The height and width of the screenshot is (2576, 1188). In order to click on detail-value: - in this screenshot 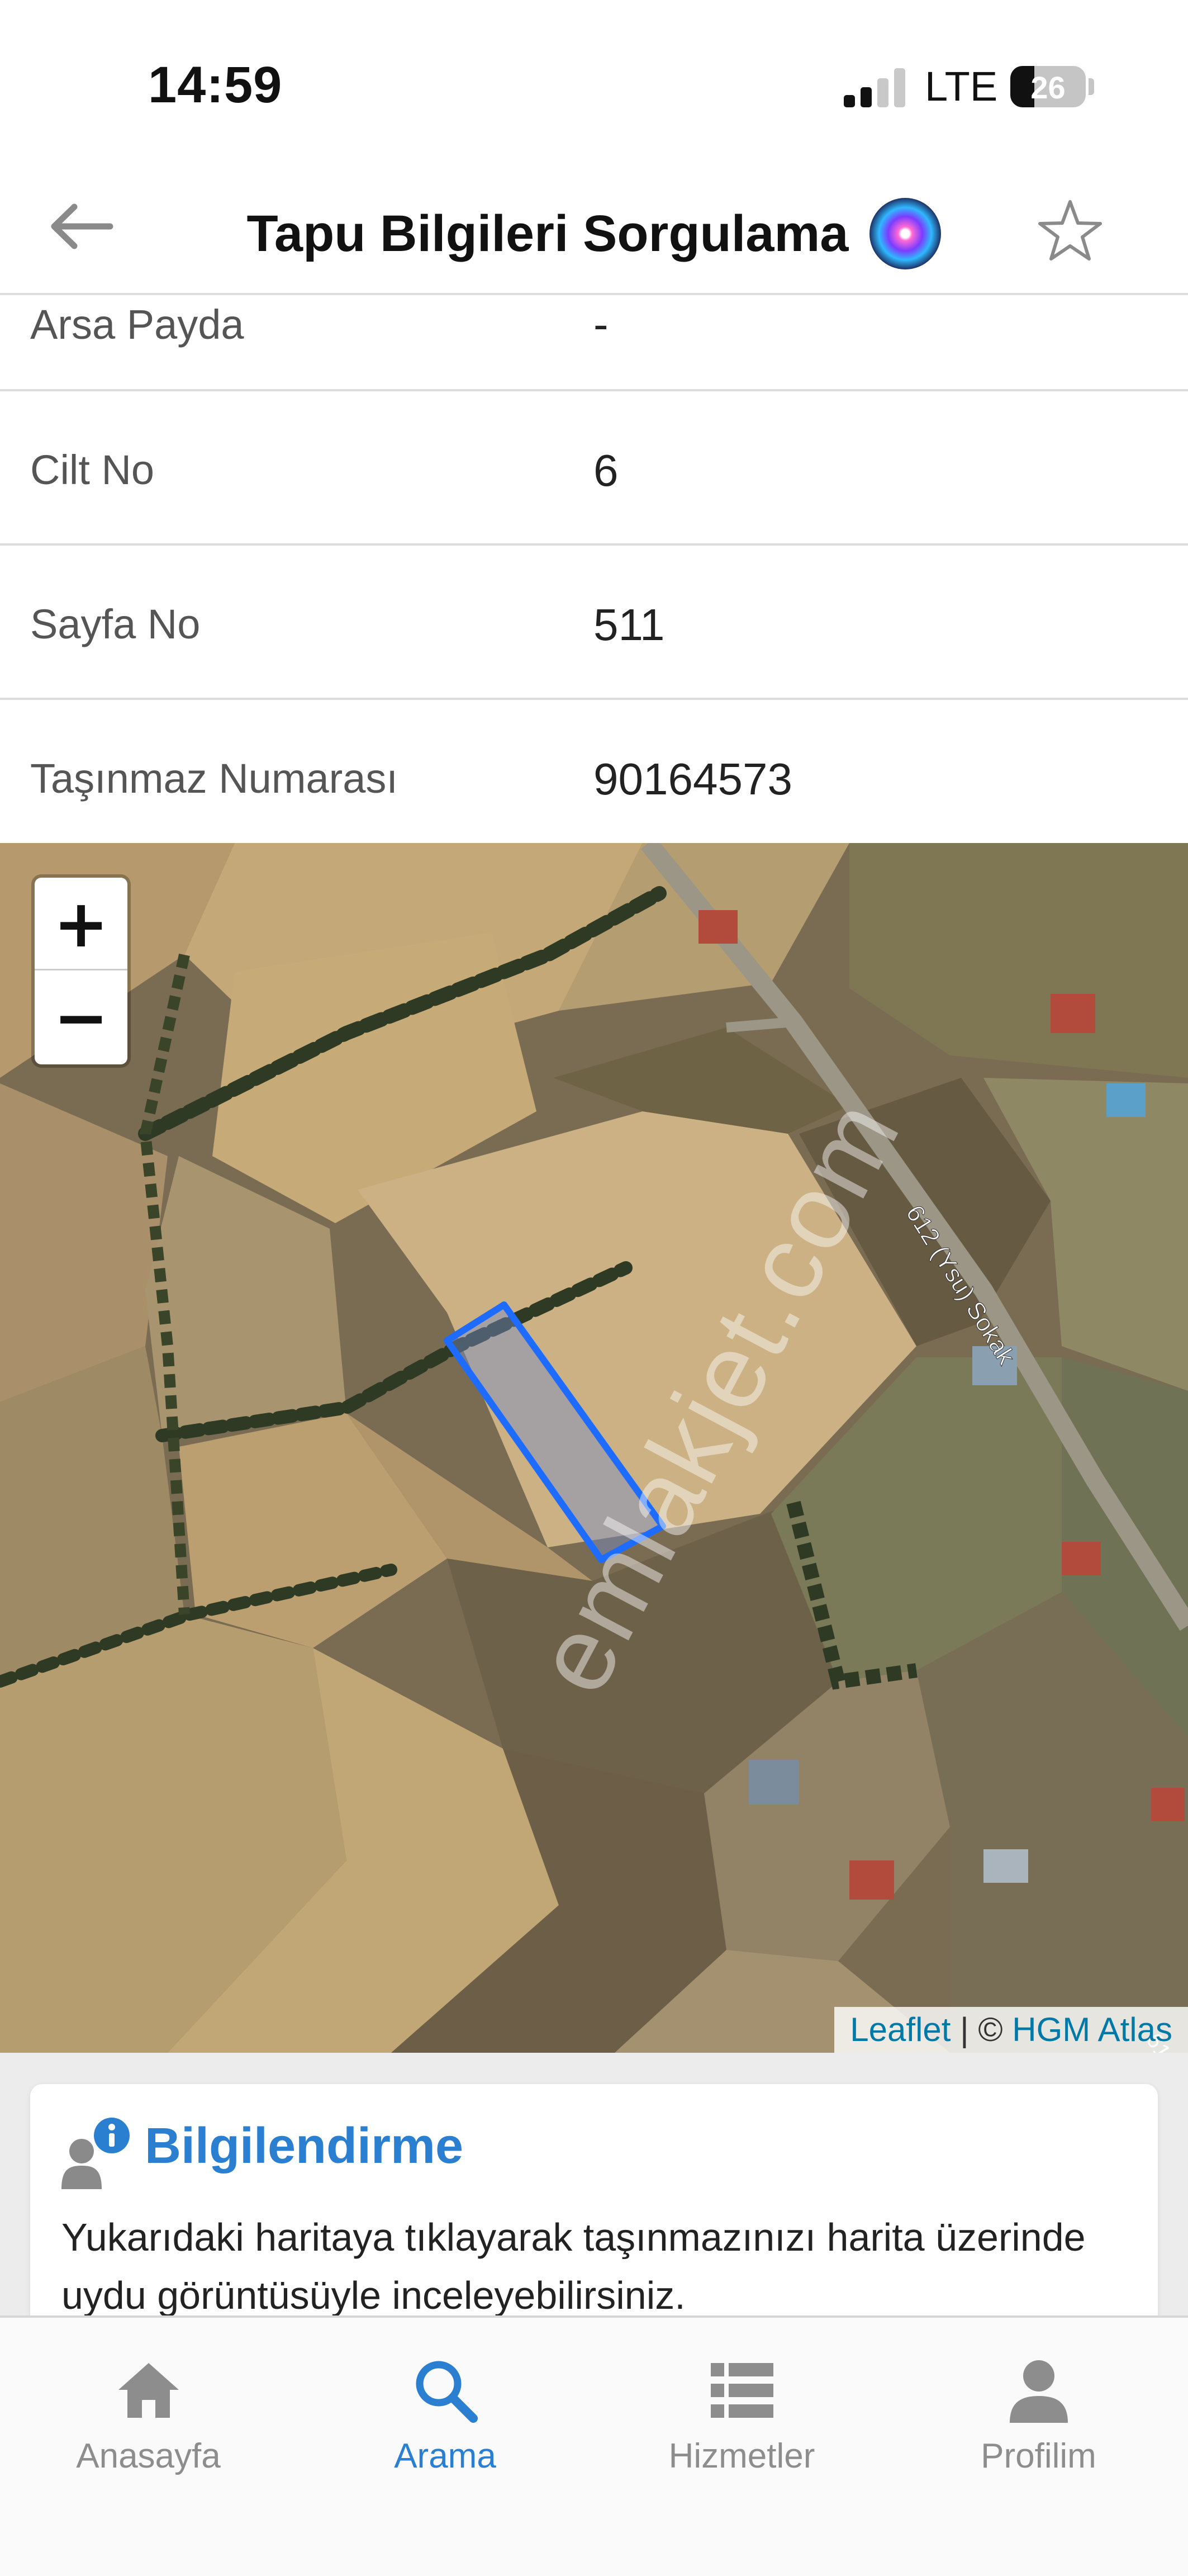, I will do `click(601, 324)`.